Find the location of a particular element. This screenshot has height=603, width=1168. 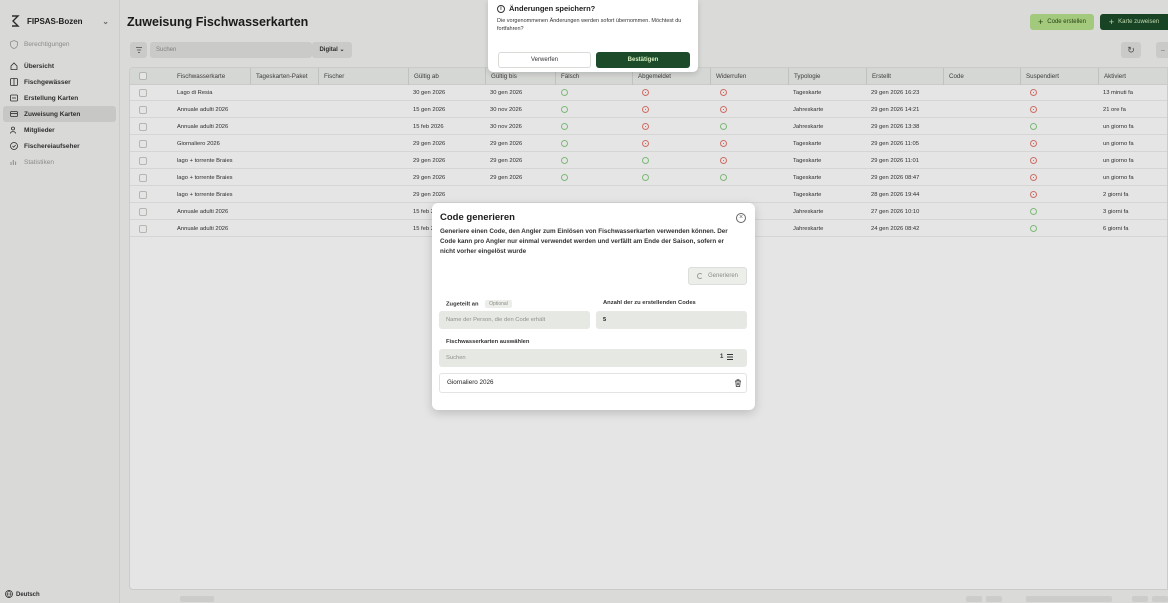

selected-card-label: Giornaliero 2026 is located at coordinates (470, 382).